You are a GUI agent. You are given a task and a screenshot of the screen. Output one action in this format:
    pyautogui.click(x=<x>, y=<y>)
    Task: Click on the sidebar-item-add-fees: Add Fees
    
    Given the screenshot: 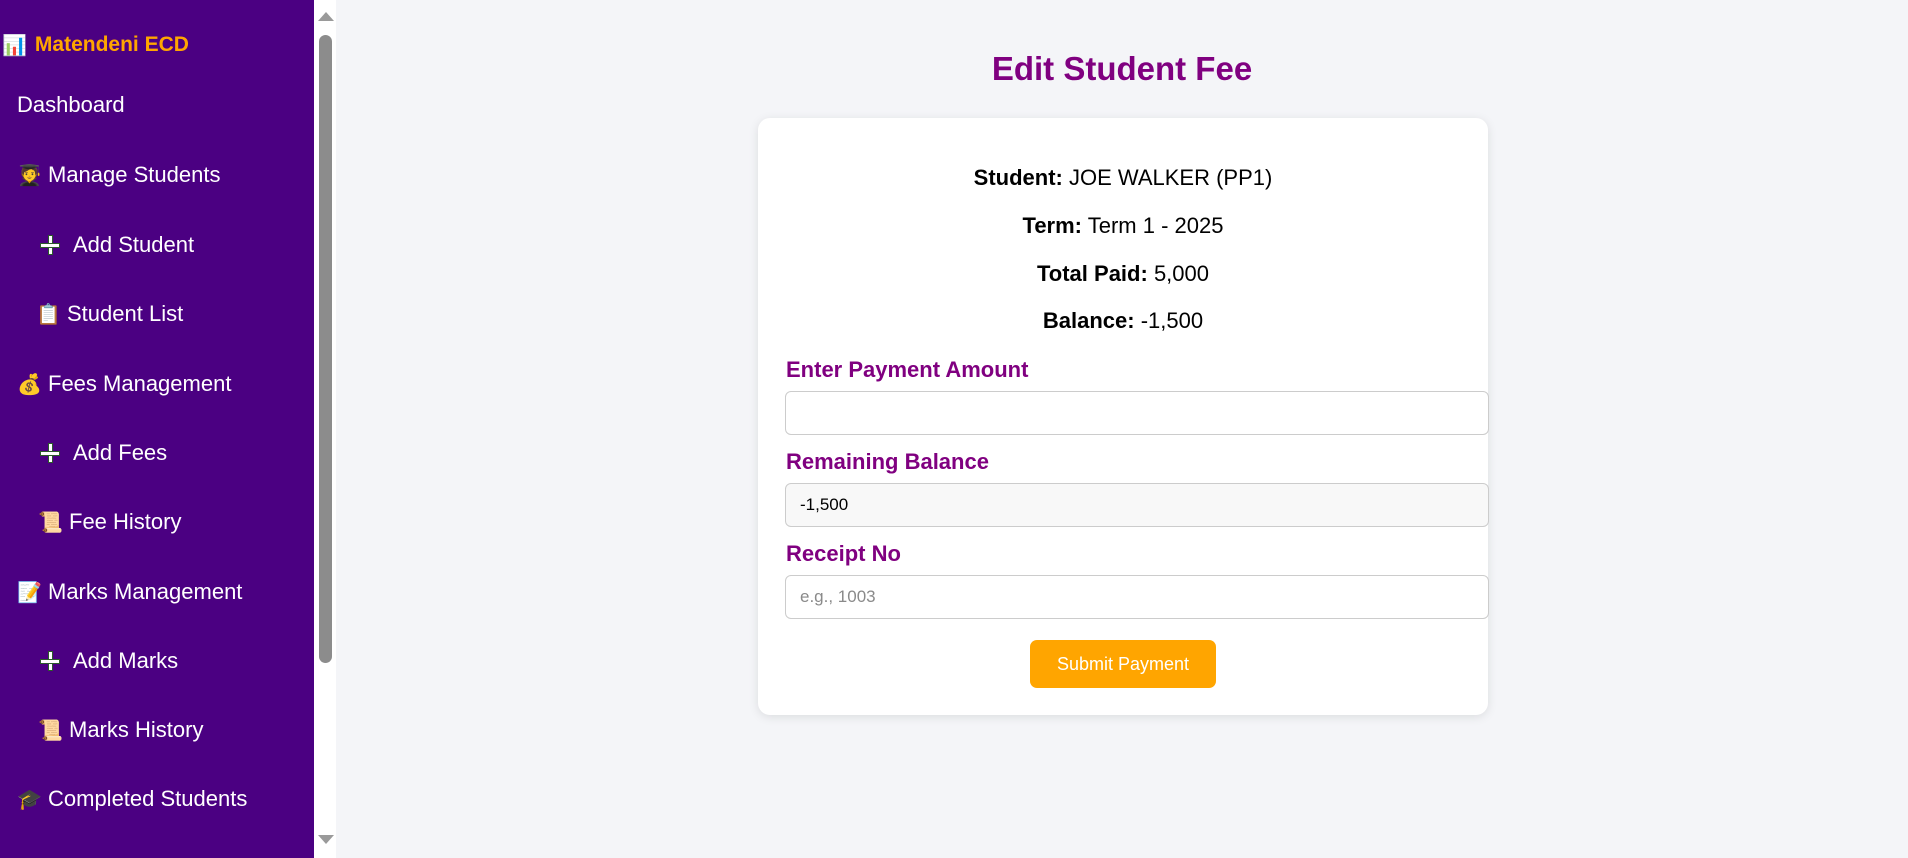 What is the action you would take?
    pyautogui.click(x=103, y=453)
    